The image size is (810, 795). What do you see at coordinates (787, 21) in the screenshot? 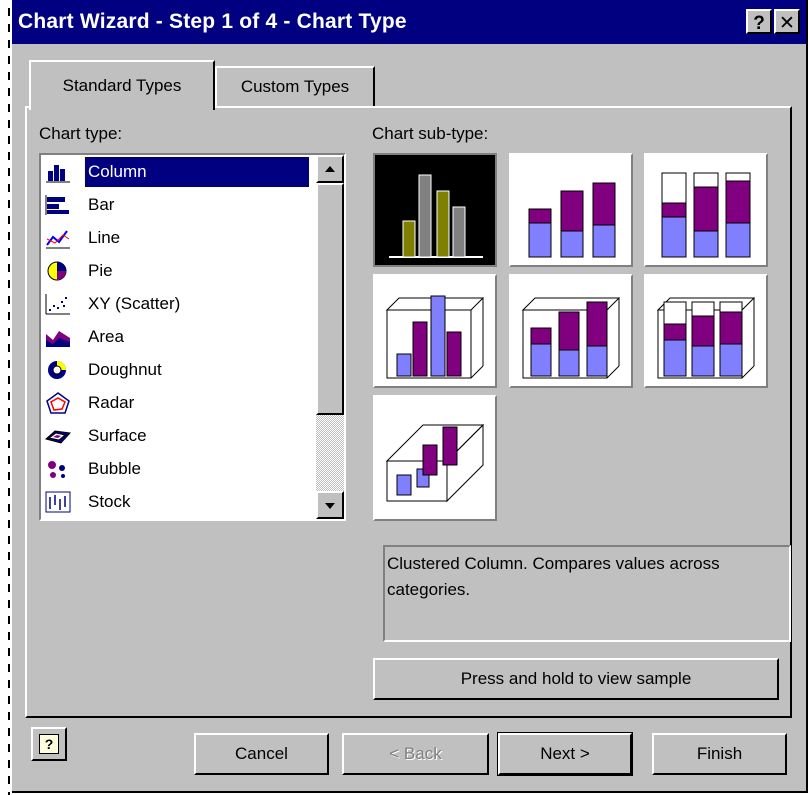
I see `close-button: ✕` at bounding box center [787, 21].